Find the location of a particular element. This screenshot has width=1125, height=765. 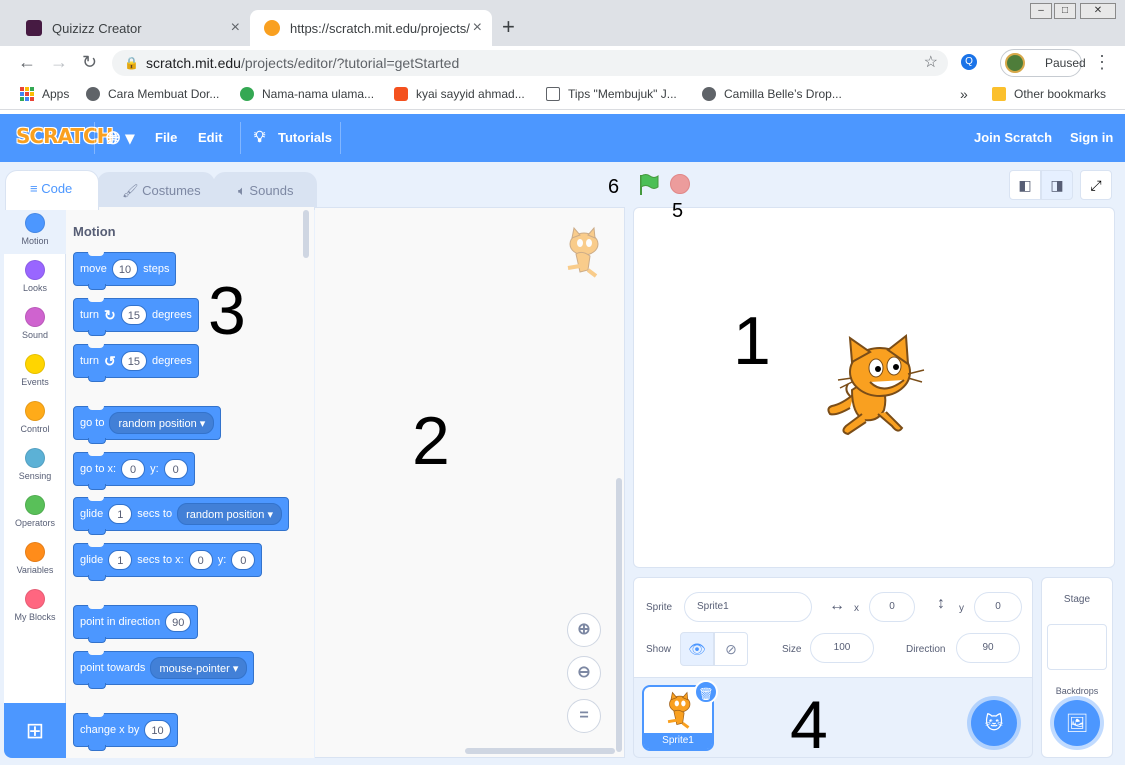

sign-in-link: Sign in is located at coordinates (1091, 138).